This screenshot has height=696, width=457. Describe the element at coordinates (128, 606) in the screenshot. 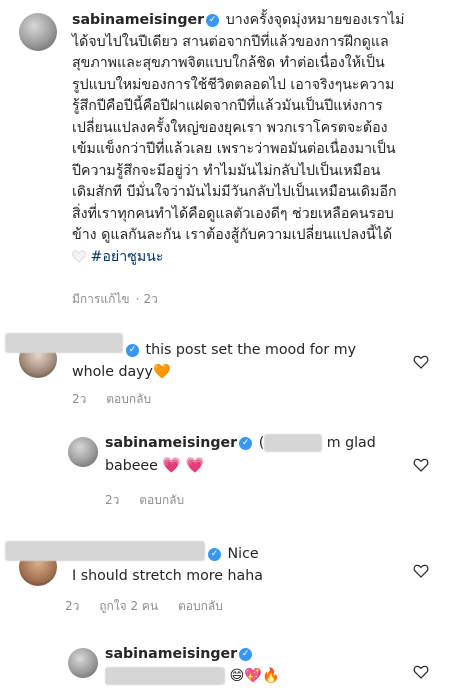

I see `comment-3-likes: ถูกใจ 2 คน` at that location.